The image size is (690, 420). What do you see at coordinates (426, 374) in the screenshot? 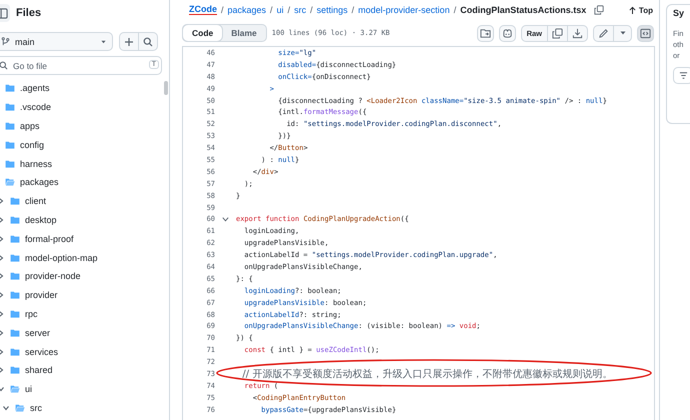
I see `code-line: // 开源版不享受额度活动权益，升级入口只展示操作，不附带优惠徽标或规则说明。` at bounding box center [426, 374].